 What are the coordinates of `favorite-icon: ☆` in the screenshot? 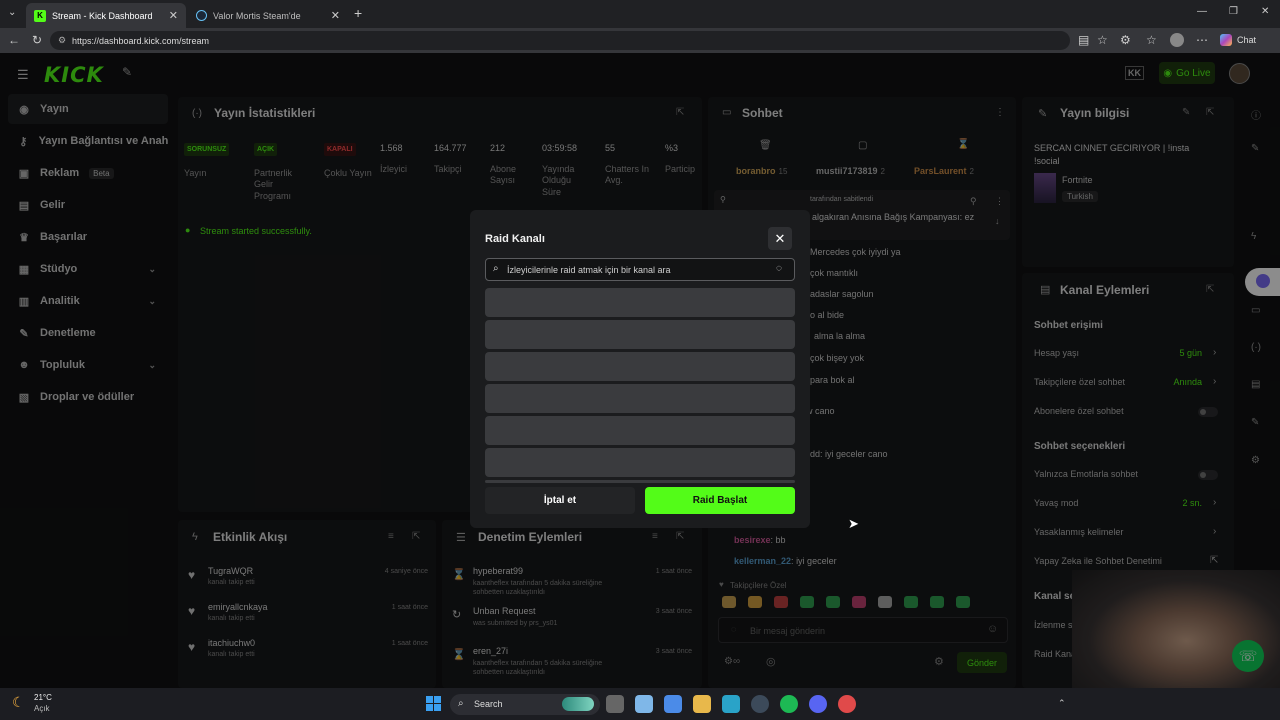 It's located at (1102, 40).